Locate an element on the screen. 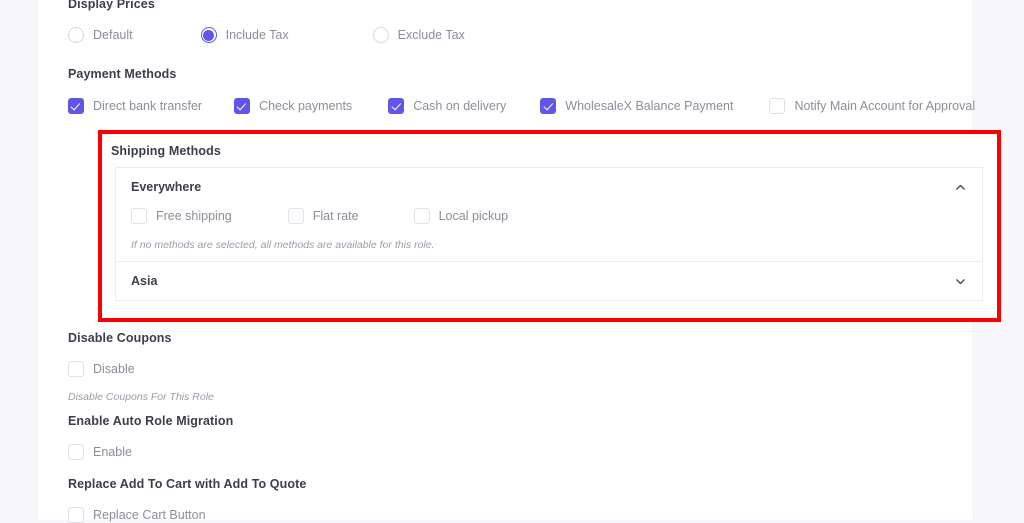 This screenshot has height=523, width=1024. checkbox-option-local-pickup: Local pickup is located at coordinates (461, 216).